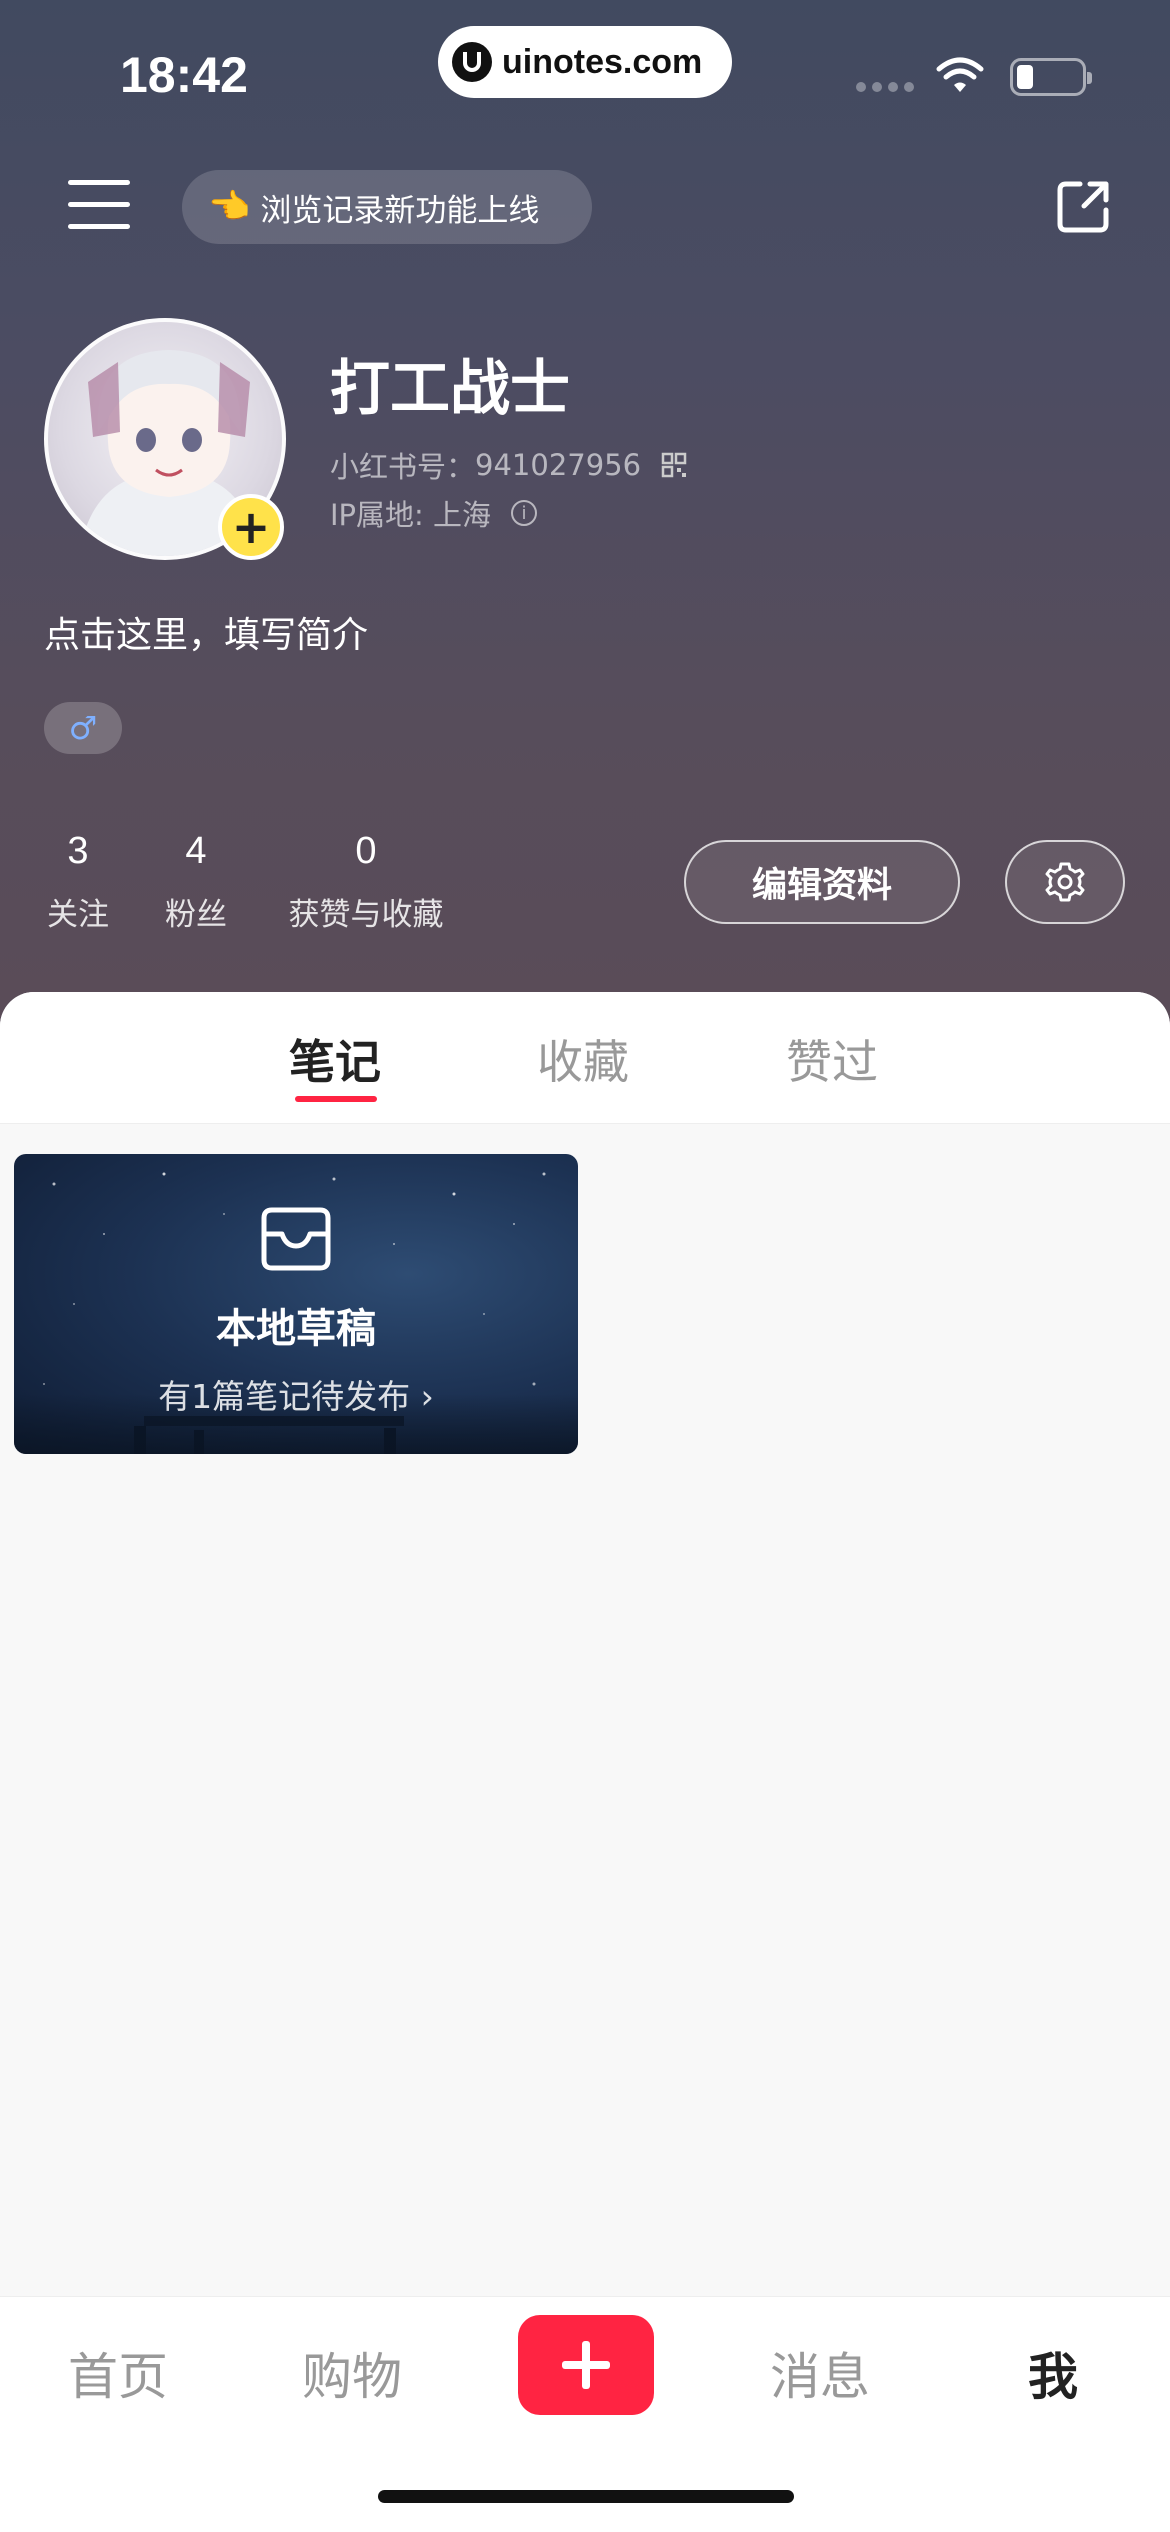 The image size is (1170, 2532). I want to click on stat-followers-label: 粉丝, so click(196, 915).